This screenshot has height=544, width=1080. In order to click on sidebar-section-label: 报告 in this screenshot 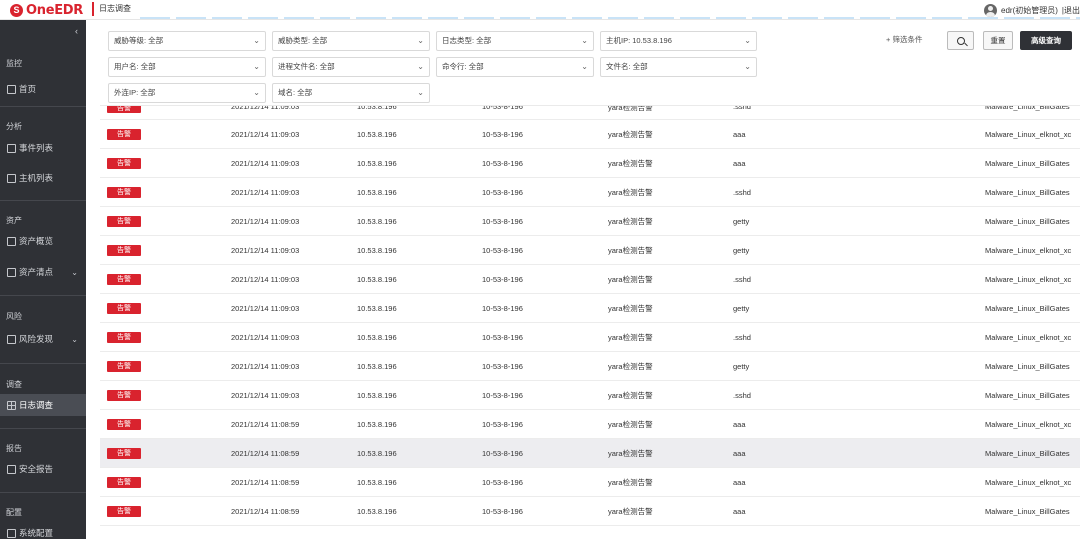, I will do `click(14, 448)`.